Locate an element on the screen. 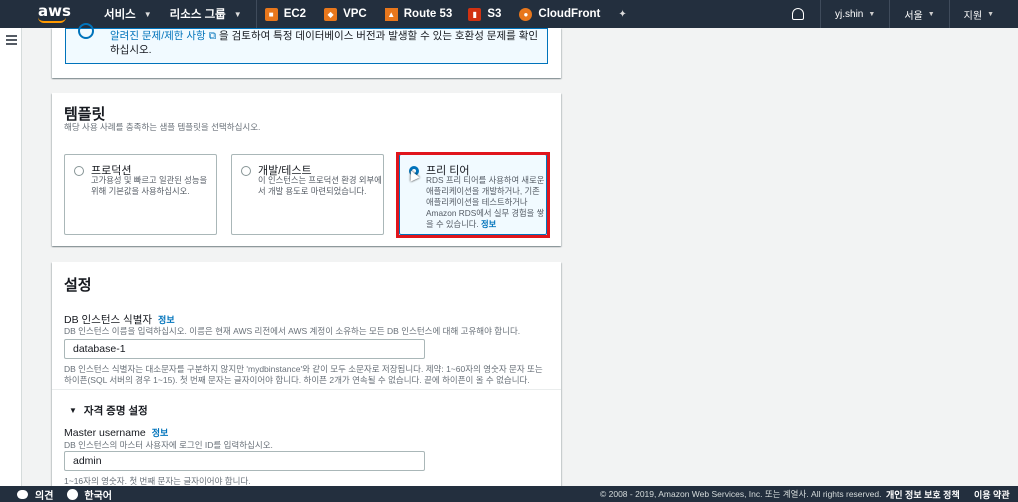  red-highlight-annotation is located at coordinates (473, 195).